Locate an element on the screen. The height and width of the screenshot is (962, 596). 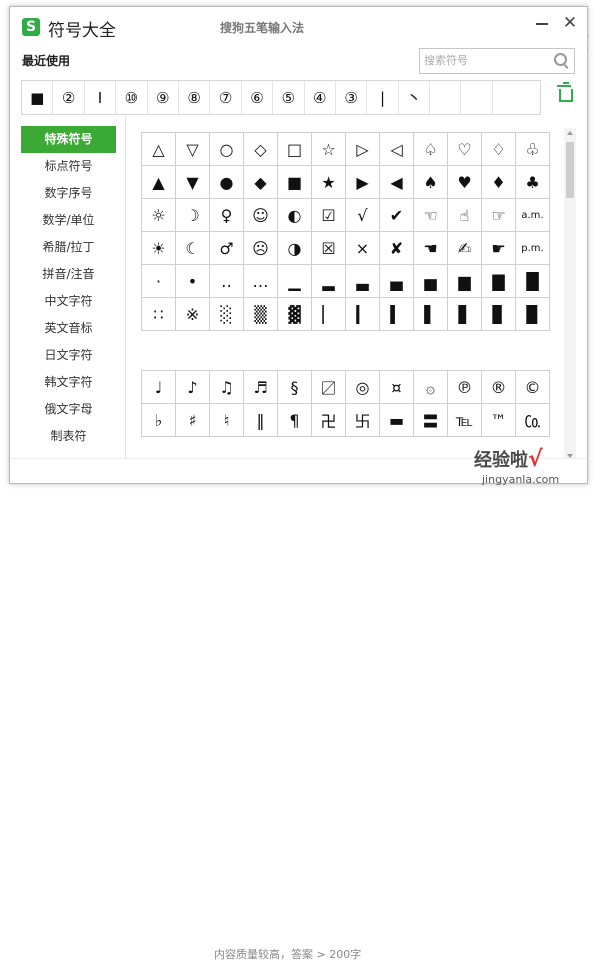
recent-symbol-cell: | is located at coordinates (383, 97).